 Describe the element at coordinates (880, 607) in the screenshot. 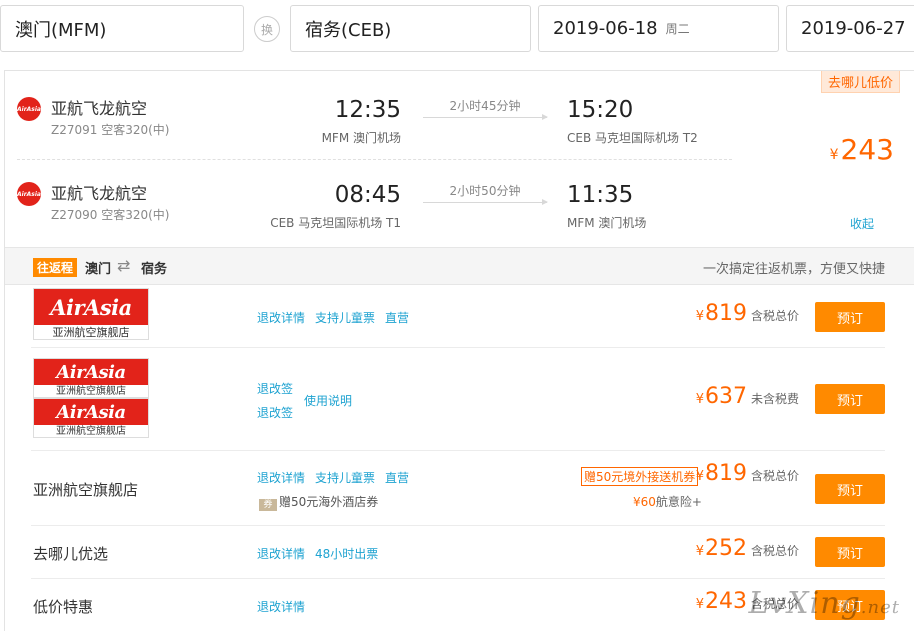

I see `watermark-suffix: .net` at that location.